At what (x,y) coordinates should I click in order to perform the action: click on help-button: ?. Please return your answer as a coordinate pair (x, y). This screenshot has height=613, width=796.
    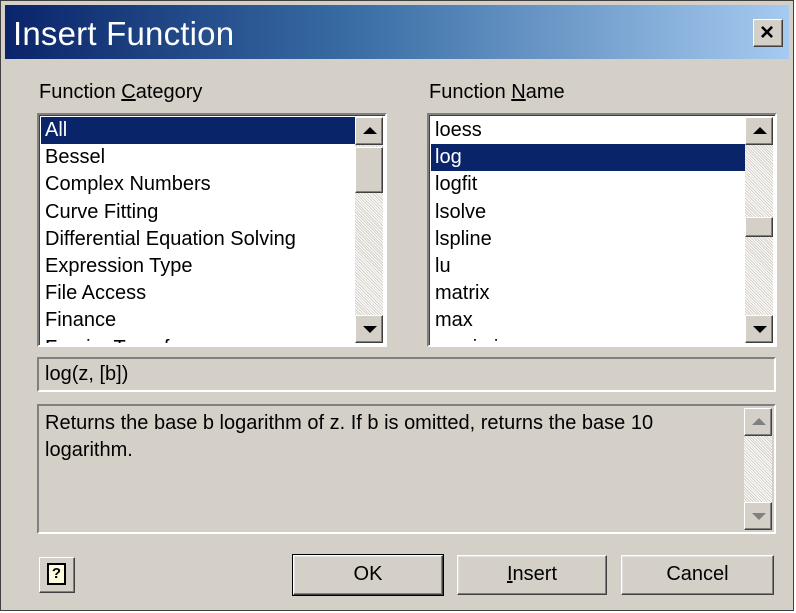
    Looking at the image, I should click on (57, 575).